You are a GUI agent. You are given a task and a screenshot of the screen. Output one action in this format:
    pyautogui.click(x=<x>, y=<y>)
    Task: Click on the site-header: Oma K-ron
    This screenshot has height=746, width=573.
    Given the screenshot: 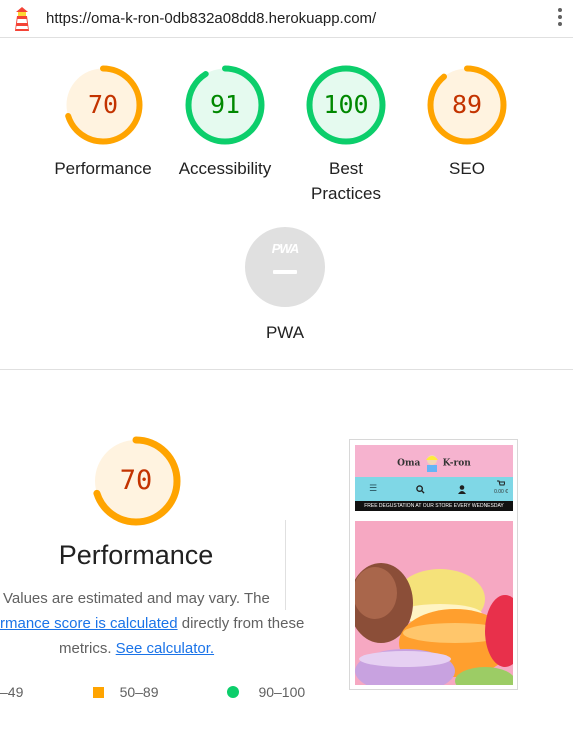 What is the action you would take?
    pyautogui.click(x=434, y=461)
    